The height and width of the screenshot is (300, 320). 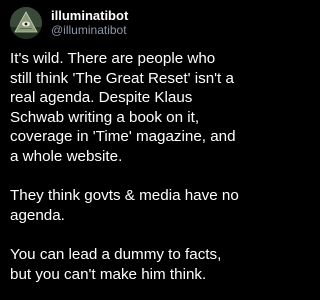 I want to click on tweet-paragraph: They think govts & media have no agenda., so click(x=124, y=205).